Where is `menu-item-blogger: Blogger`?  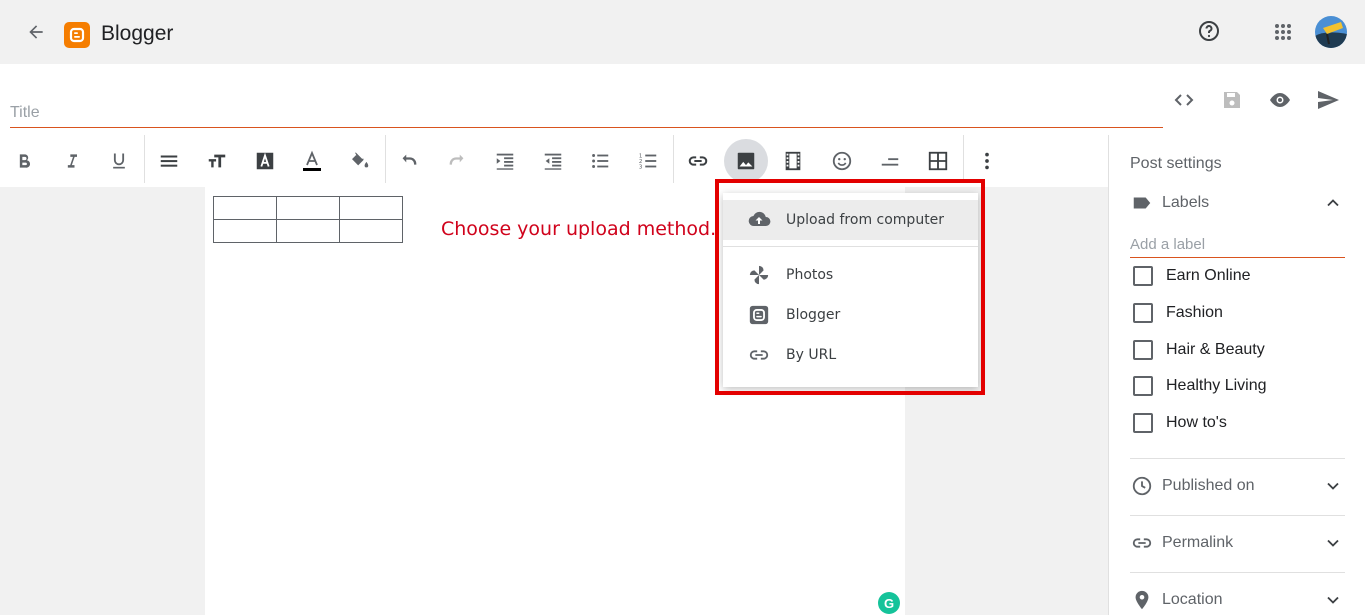
menu-item-blogger: Blogger is located at coordinates (850, 315).